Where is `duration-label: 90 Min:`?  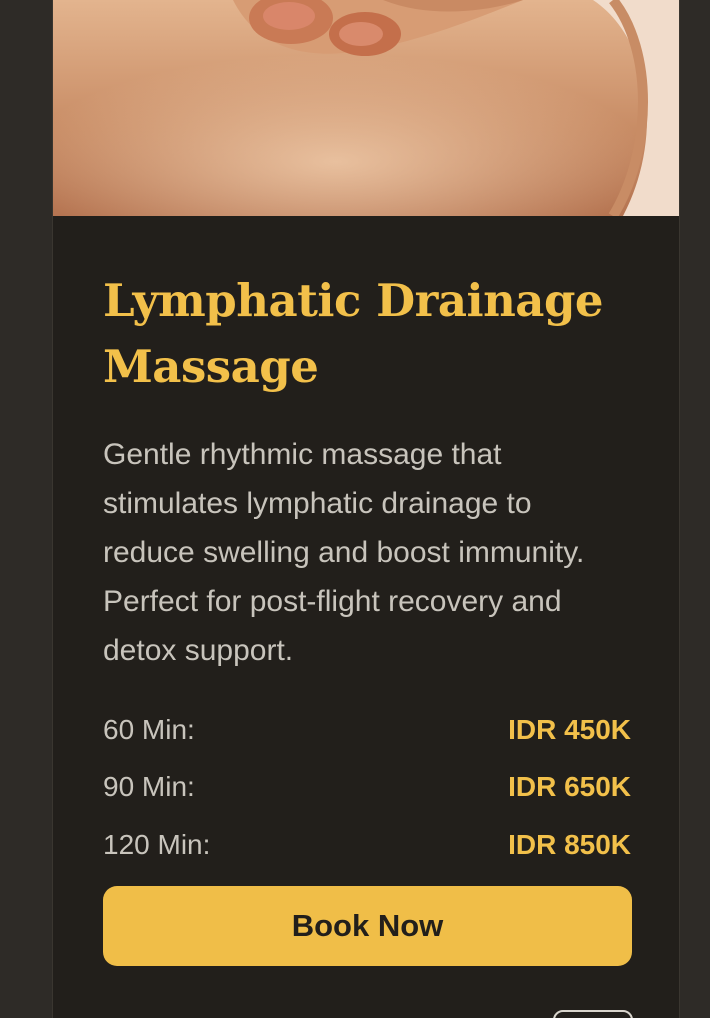
duration-label: 90 Min: is located at coordinates (149, 787).